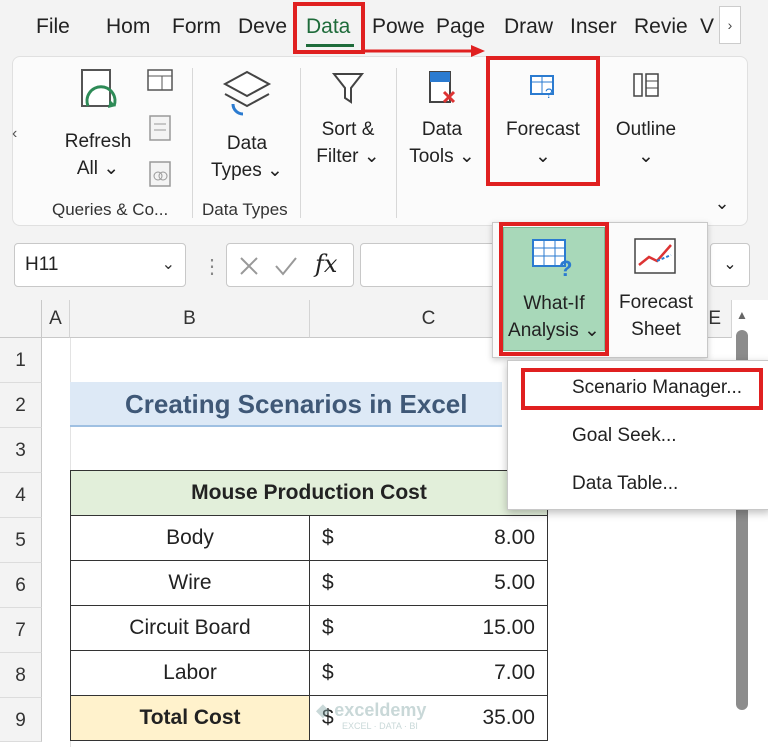  Describe the element at coordinates (442, 119) in the screenshot. I see `data-tools-button: Data Tools ⌄` at that location.